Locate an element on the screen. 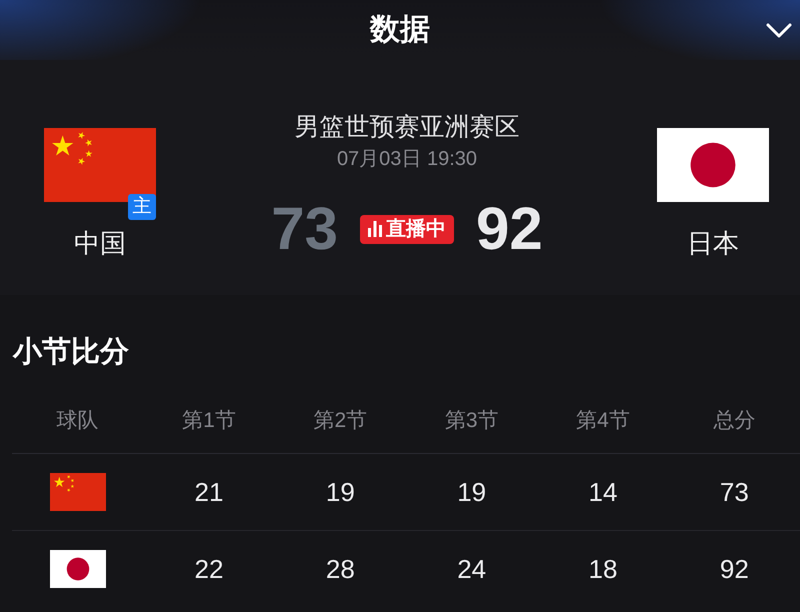  match-datetime: 07月03日 19:30 is located at coordinates (407, 159).